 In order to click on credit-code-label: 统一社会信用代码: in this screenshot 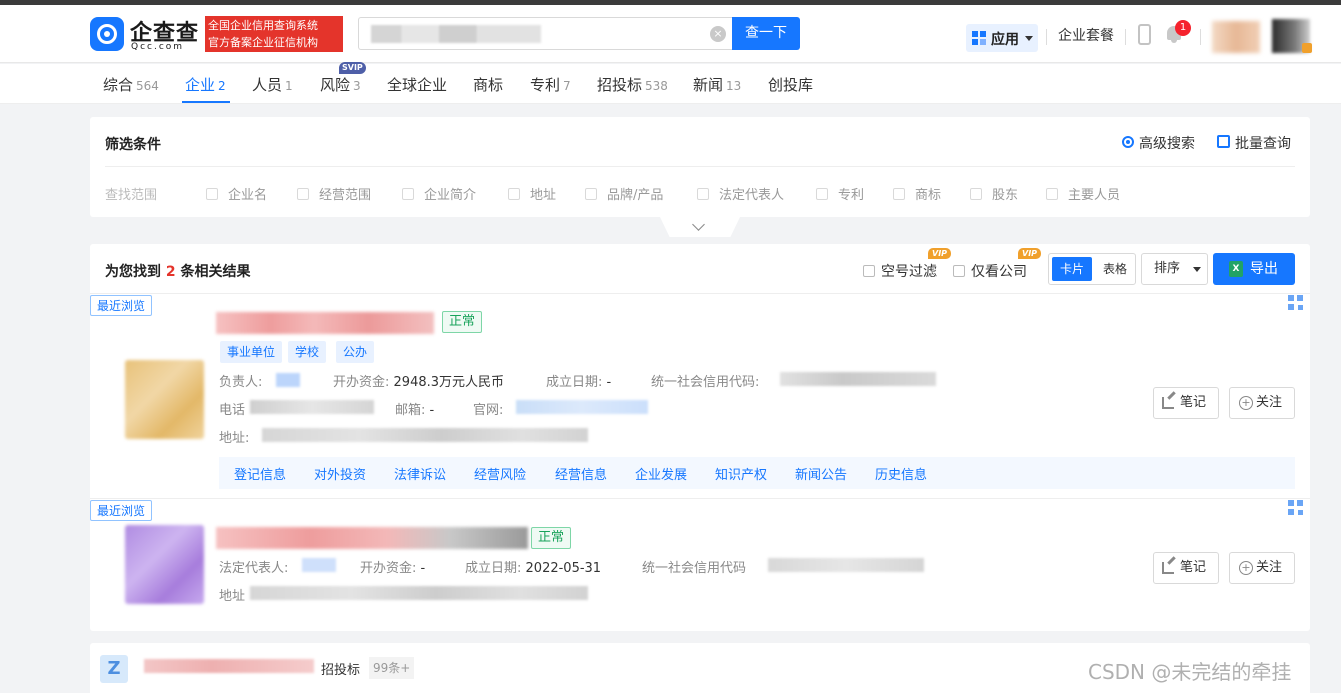, I will do `click(705, 382)`.